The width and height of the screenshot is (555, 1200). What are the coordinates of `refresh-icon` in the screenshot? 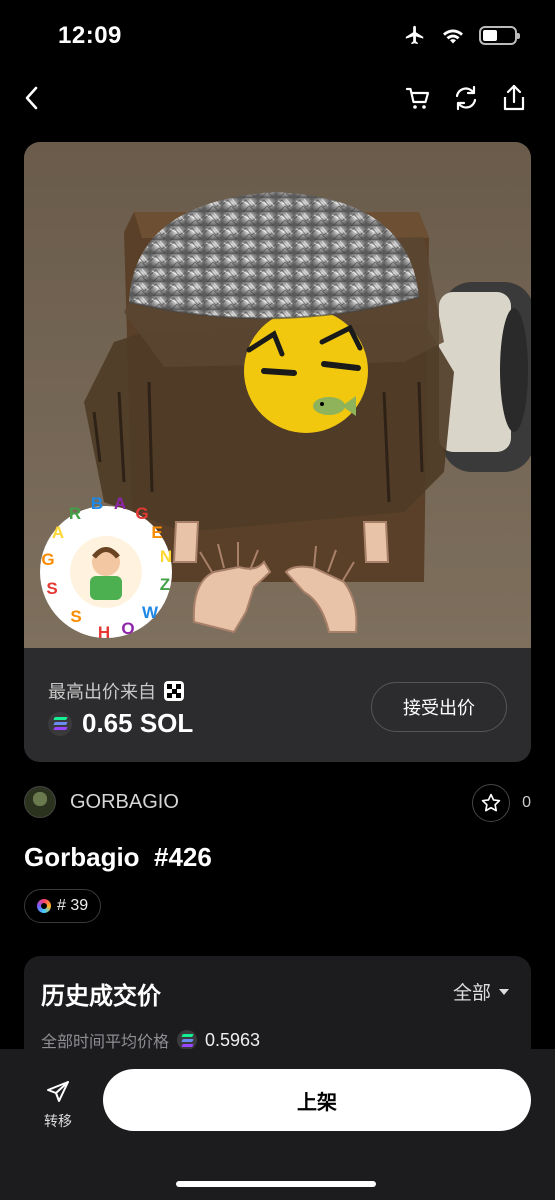 It's located at (466, 98).